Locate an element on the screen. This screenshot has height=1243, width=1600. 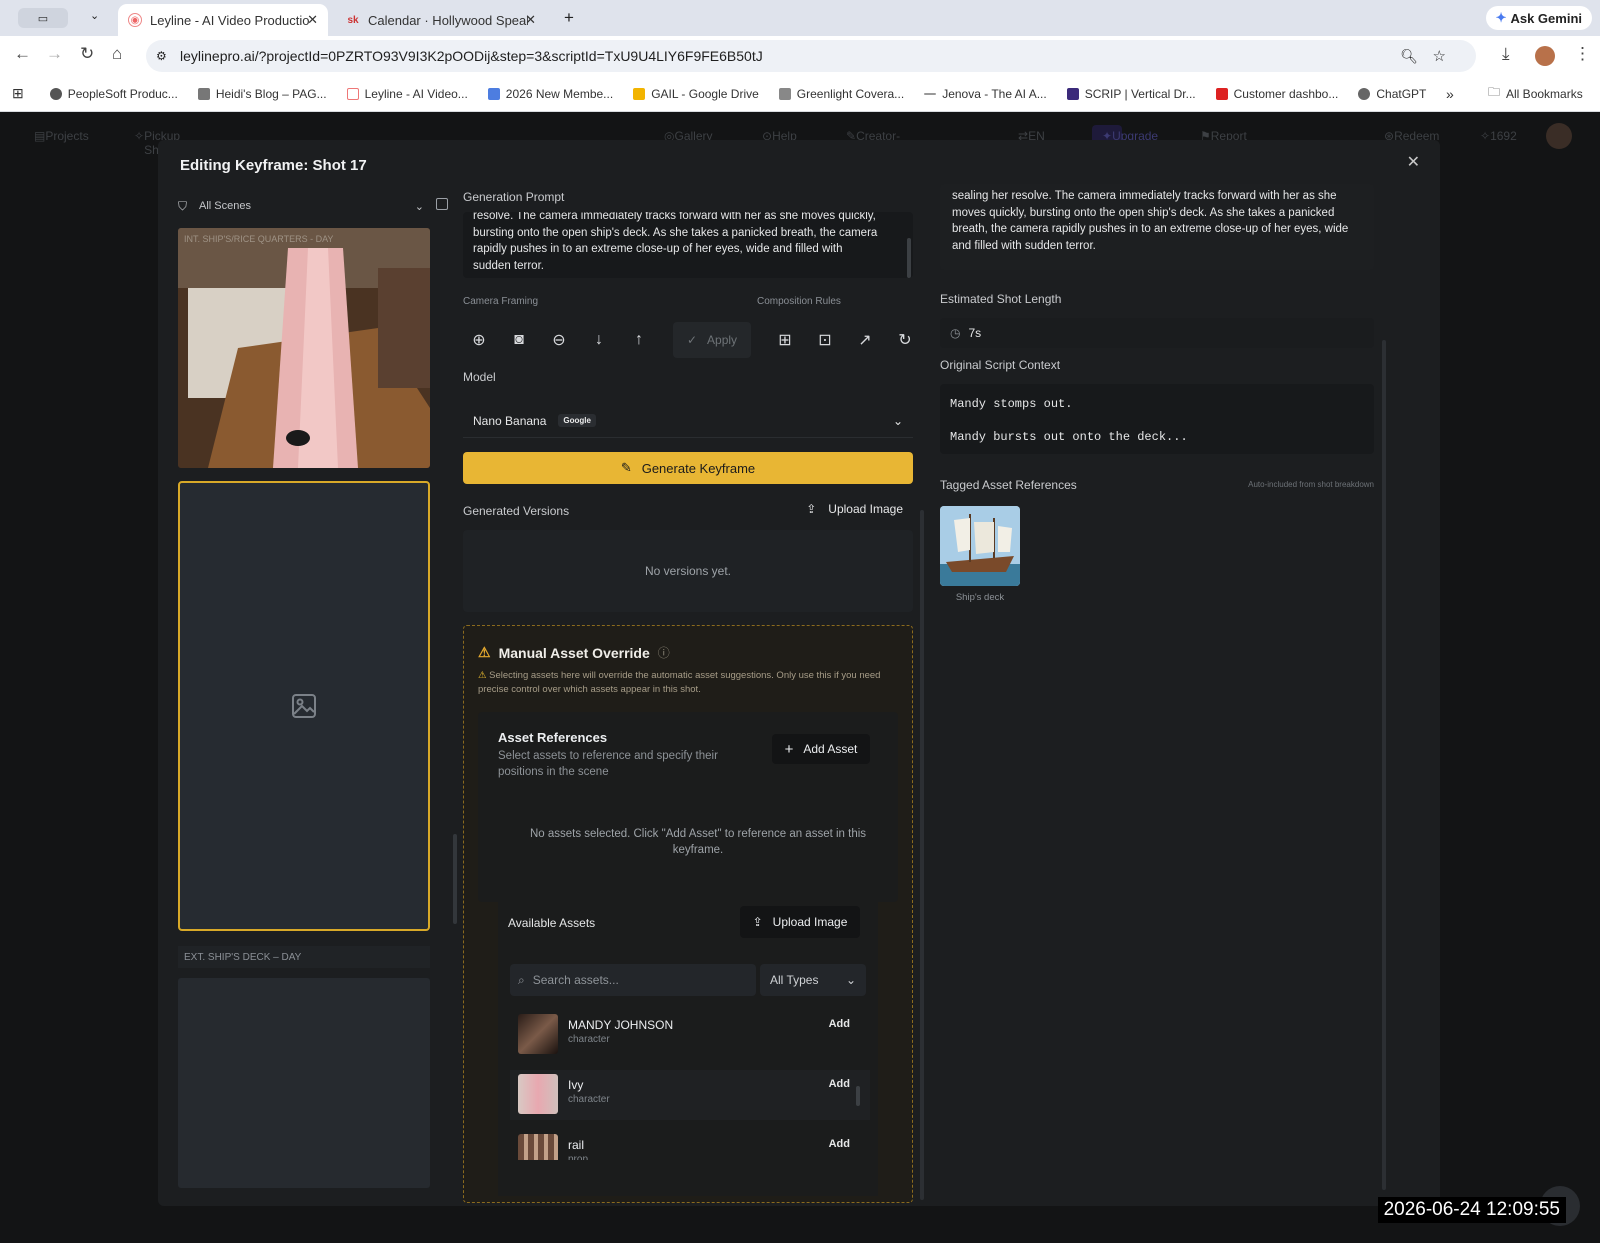
warning-icon: ⚠ is located at coordinates (484, 652).